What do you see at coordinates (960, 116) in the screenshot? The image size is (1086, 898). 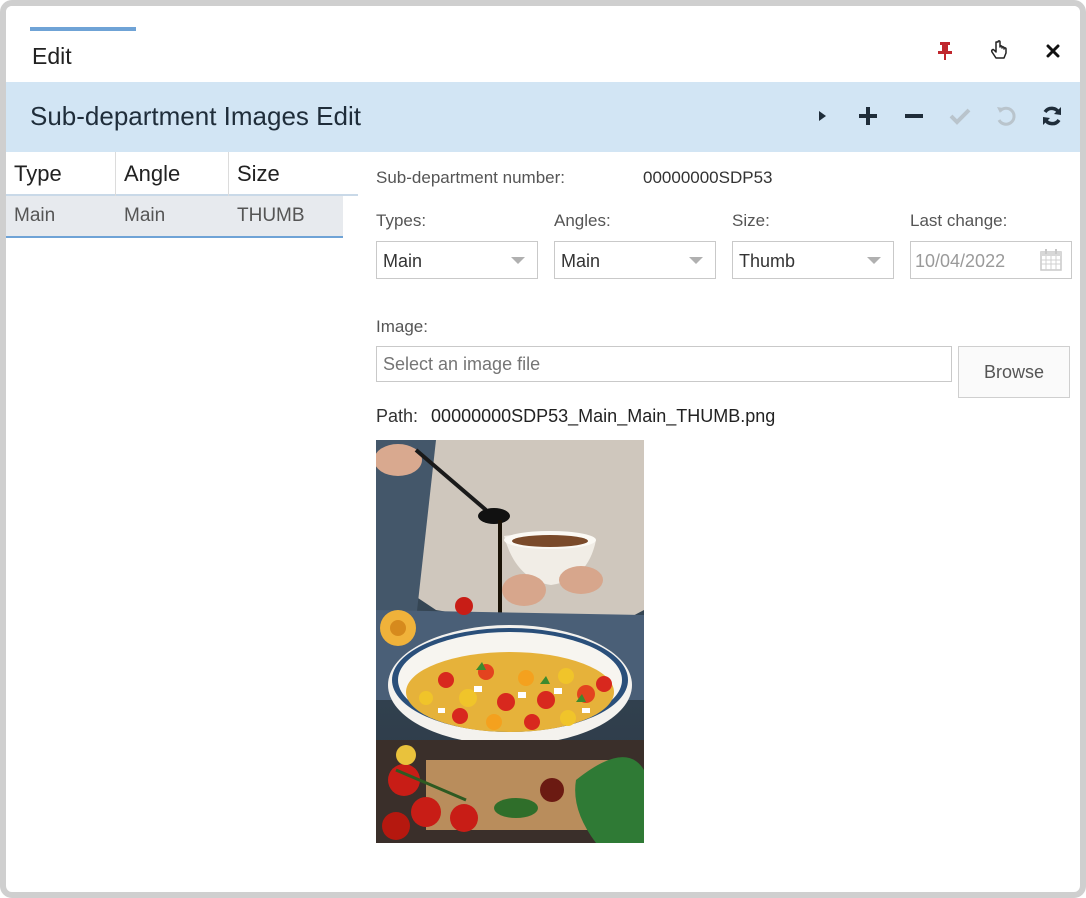 I see `confirm-icon` at bounding box center [960, 116].